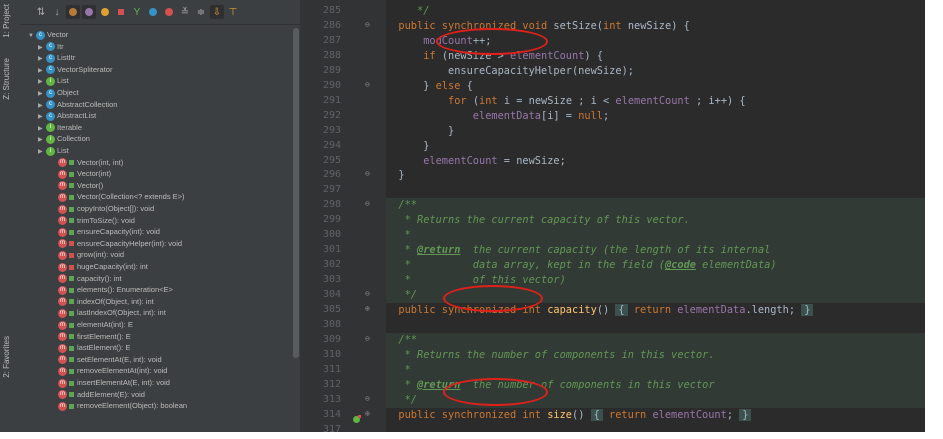 This screenshot has height=439, width=943. Describe the element at coordinates (108, 370) in the screenshot. I see `tree-item: m removeElementAt(int): void` at that location.